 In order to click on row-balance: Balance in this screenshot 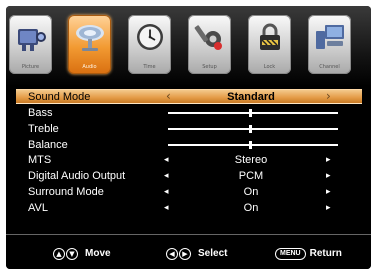, I will do `click(189, 145)`.